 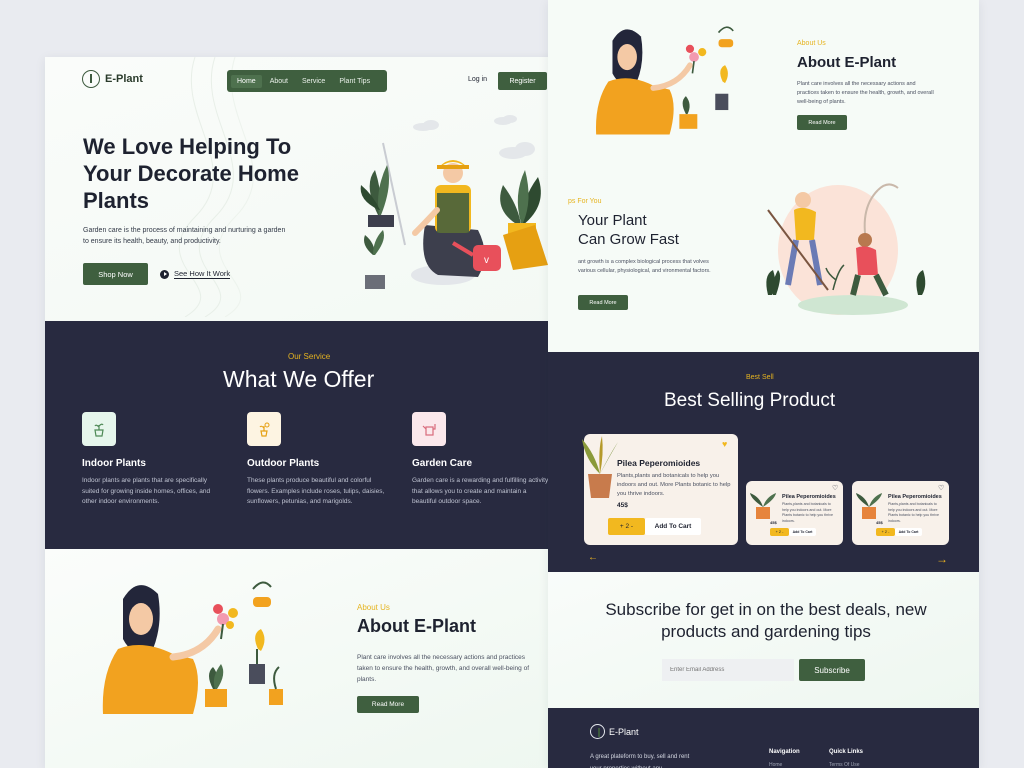 I want to click on tips-tag: ps For You, so click(x=585, y=201).